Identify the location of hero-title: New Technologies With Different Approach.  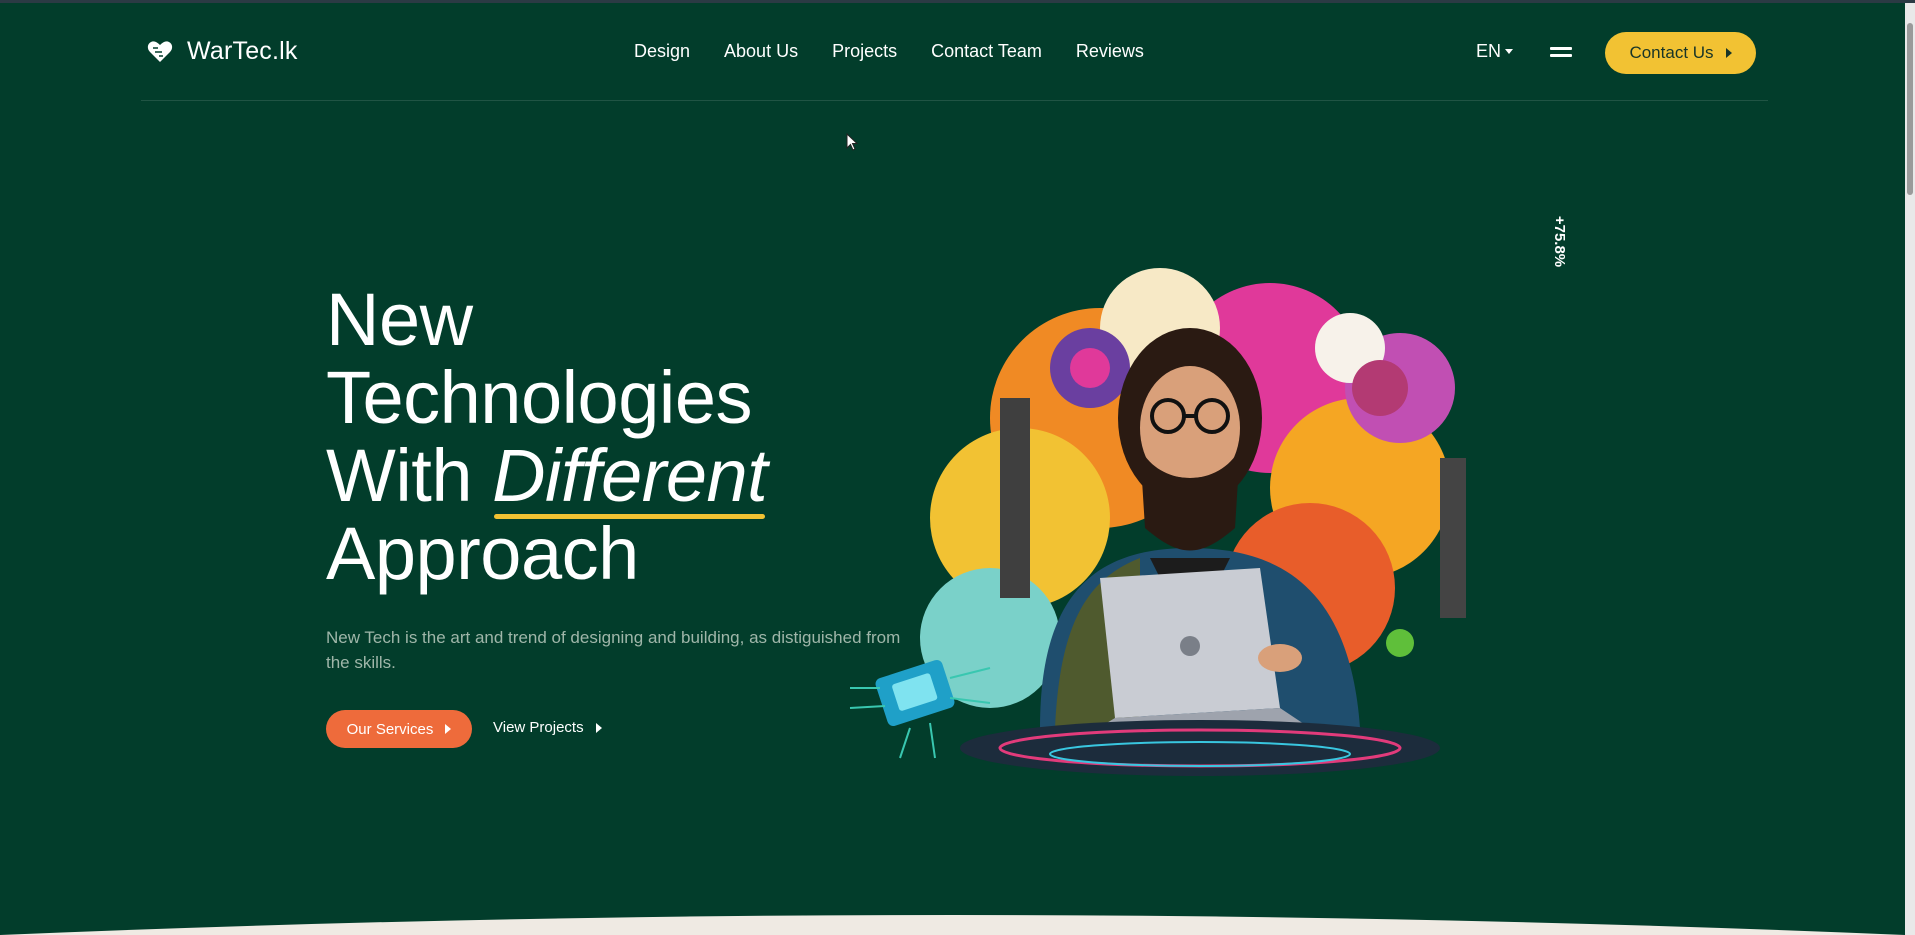
(547, 436).